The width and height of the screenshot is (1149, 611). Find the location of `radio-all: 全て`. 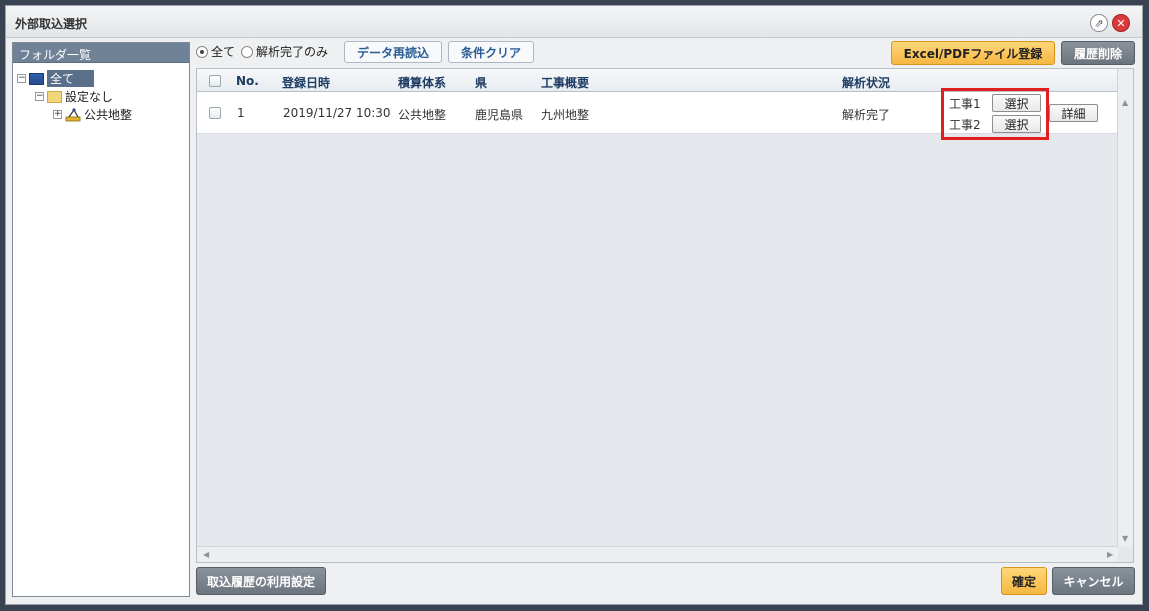

radio-all: 全て is located at coordinates (215, 51).